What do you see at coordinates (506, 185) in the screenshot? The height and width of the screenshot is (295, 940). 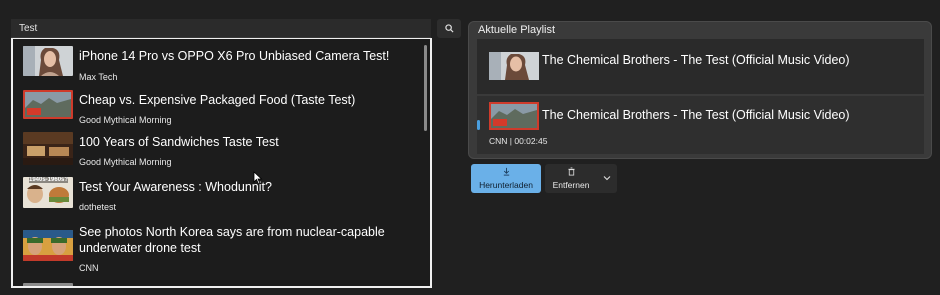 I see `download-button-label: Herunterladen` at bounding box center [506, 185].